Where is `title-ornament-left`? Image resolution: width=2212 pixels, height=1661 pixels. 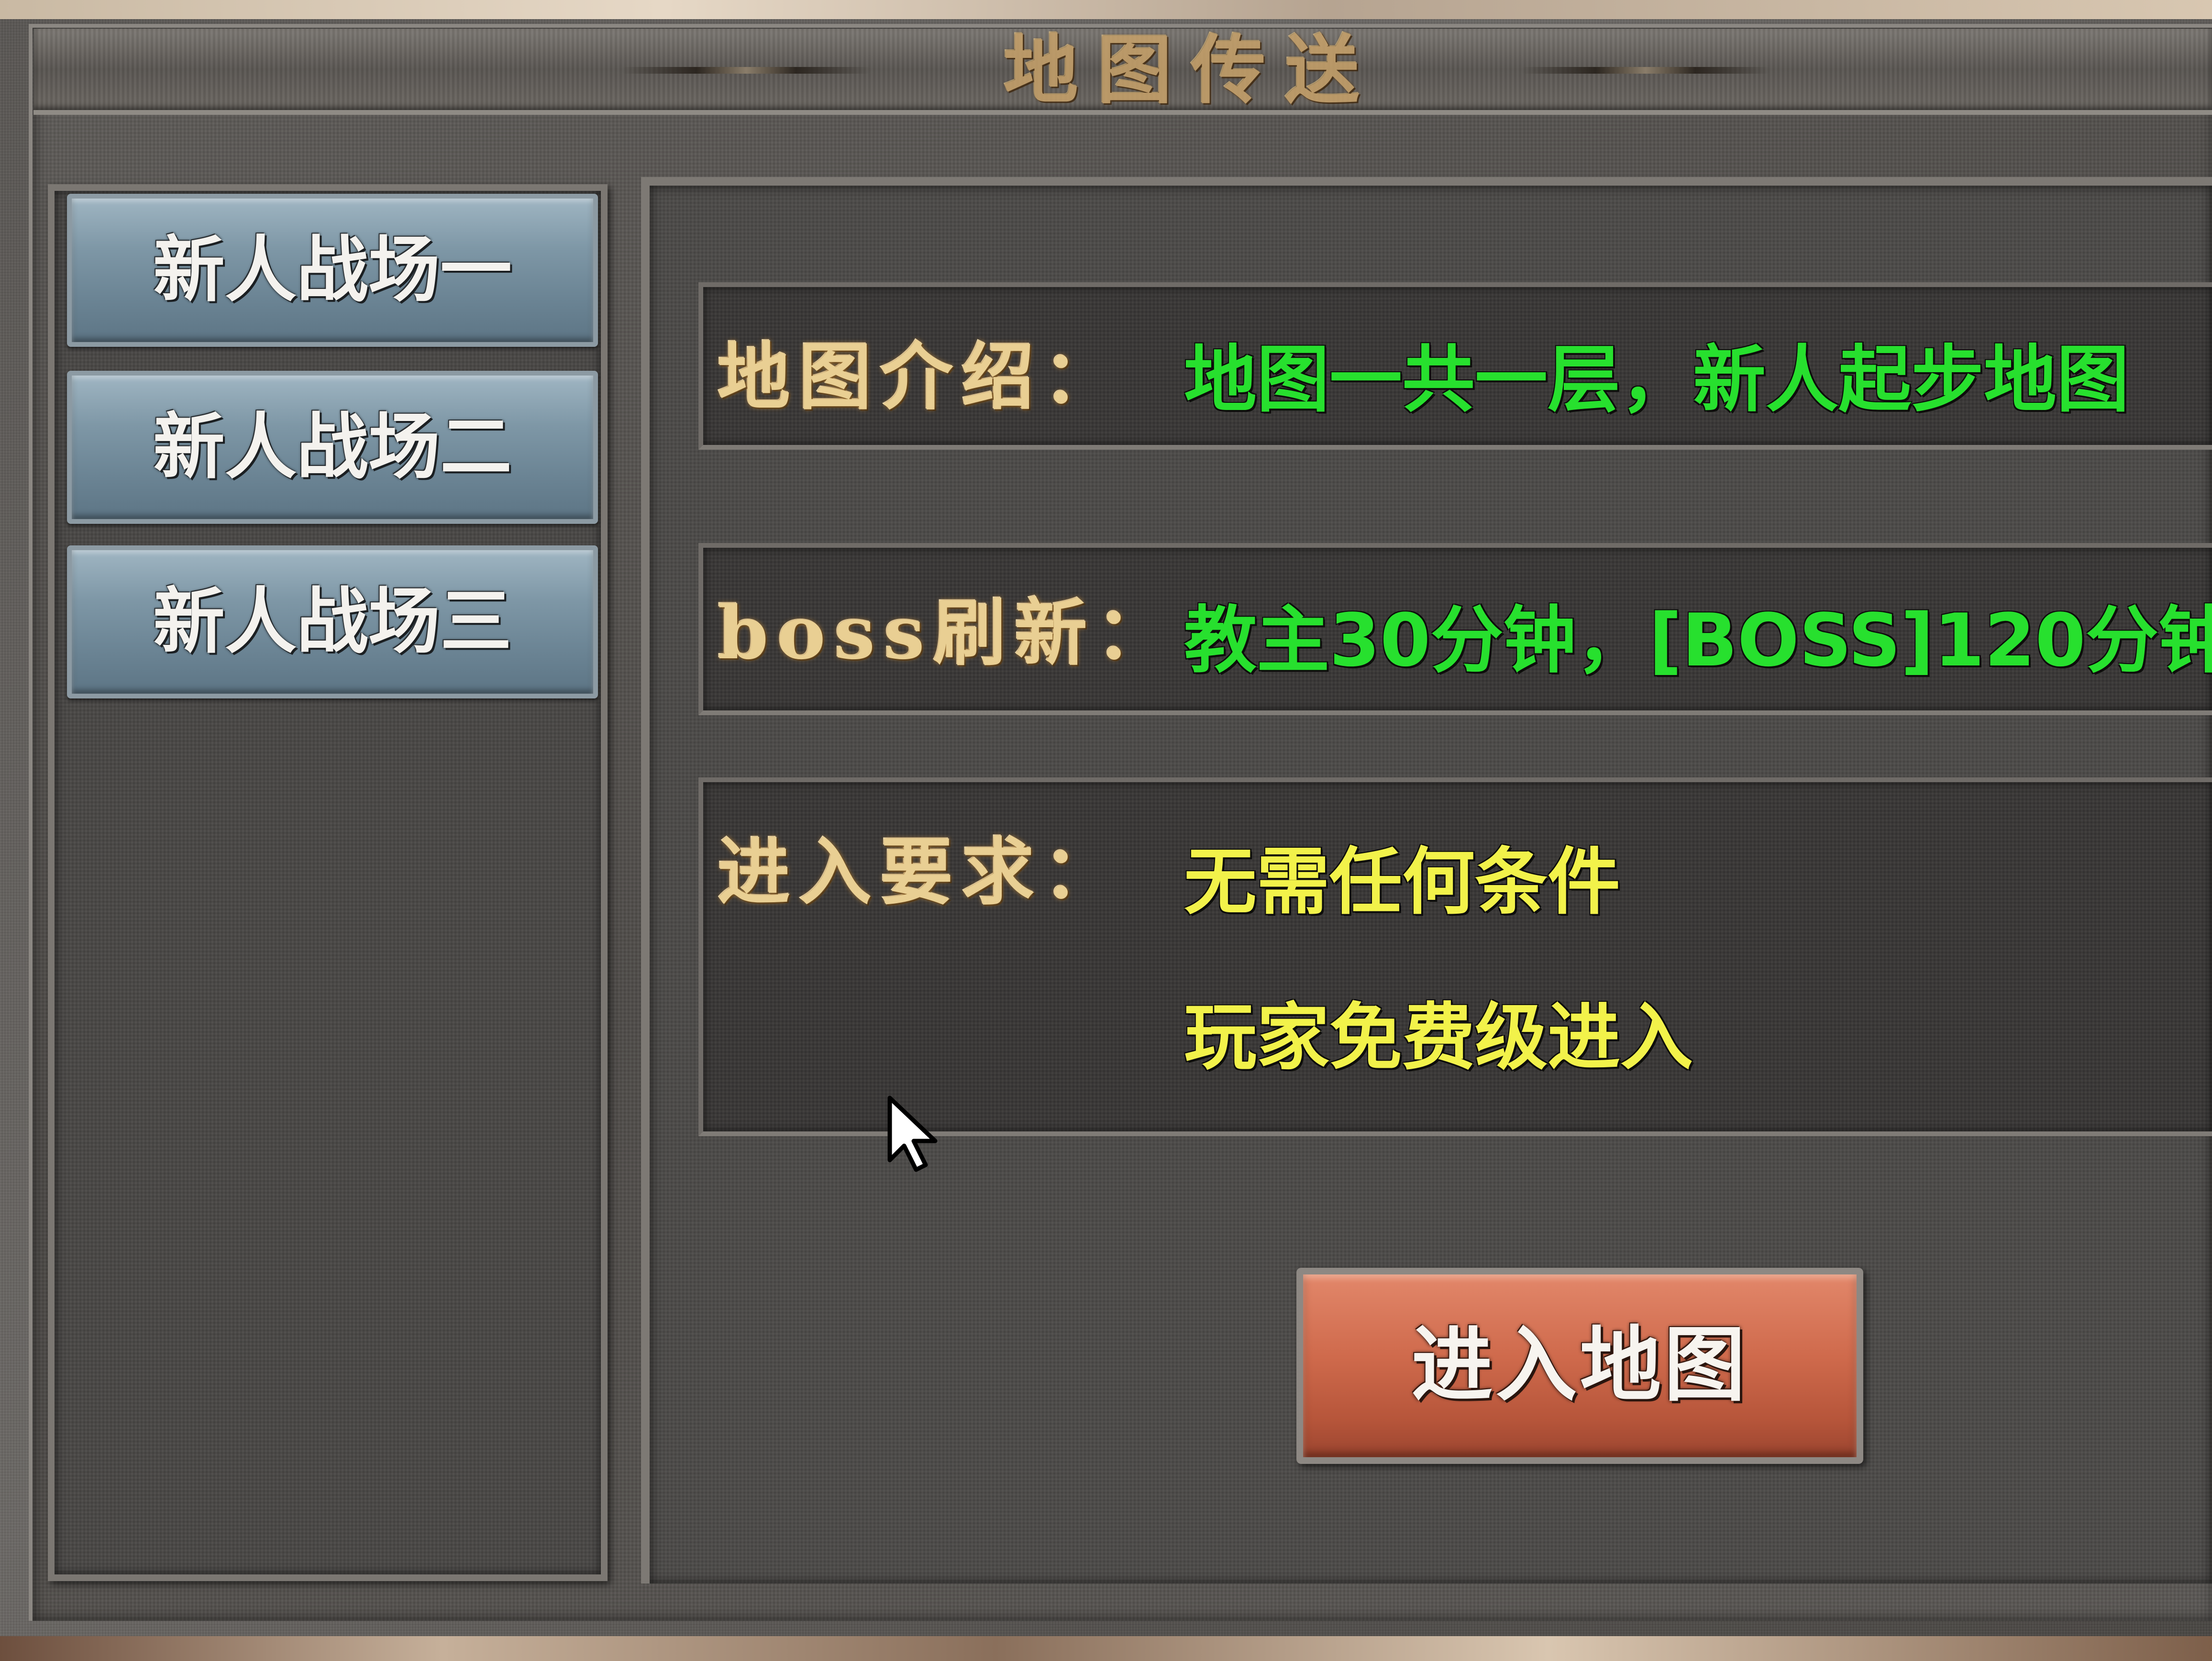
title-ornament-left is located at coordinates (746, 71).